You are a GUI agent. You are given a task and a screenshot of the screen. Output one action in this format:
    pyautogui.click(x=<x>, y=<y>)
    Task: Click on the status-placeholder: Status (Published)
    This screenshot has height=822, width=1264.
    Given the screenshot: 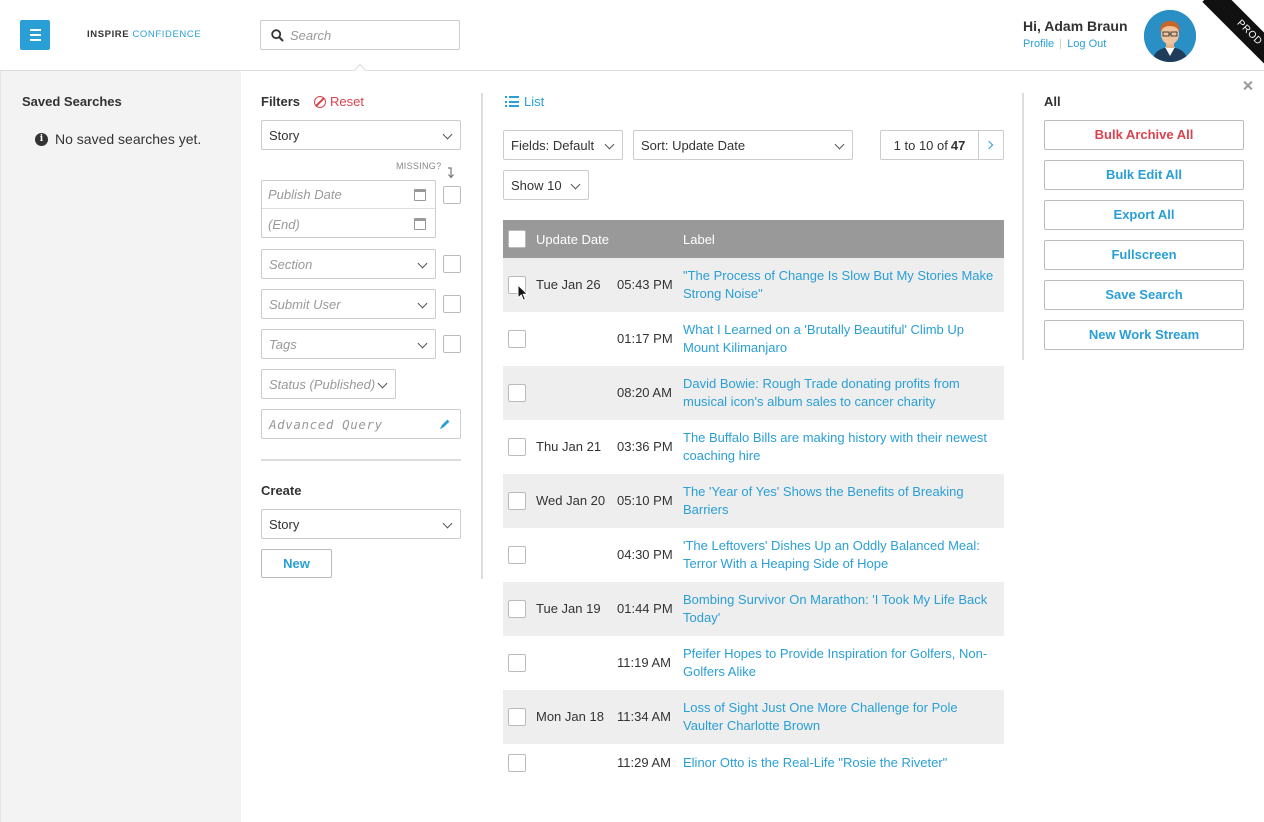 What is the action you would take?
    pyautogui.click(x=322, y=384)
    